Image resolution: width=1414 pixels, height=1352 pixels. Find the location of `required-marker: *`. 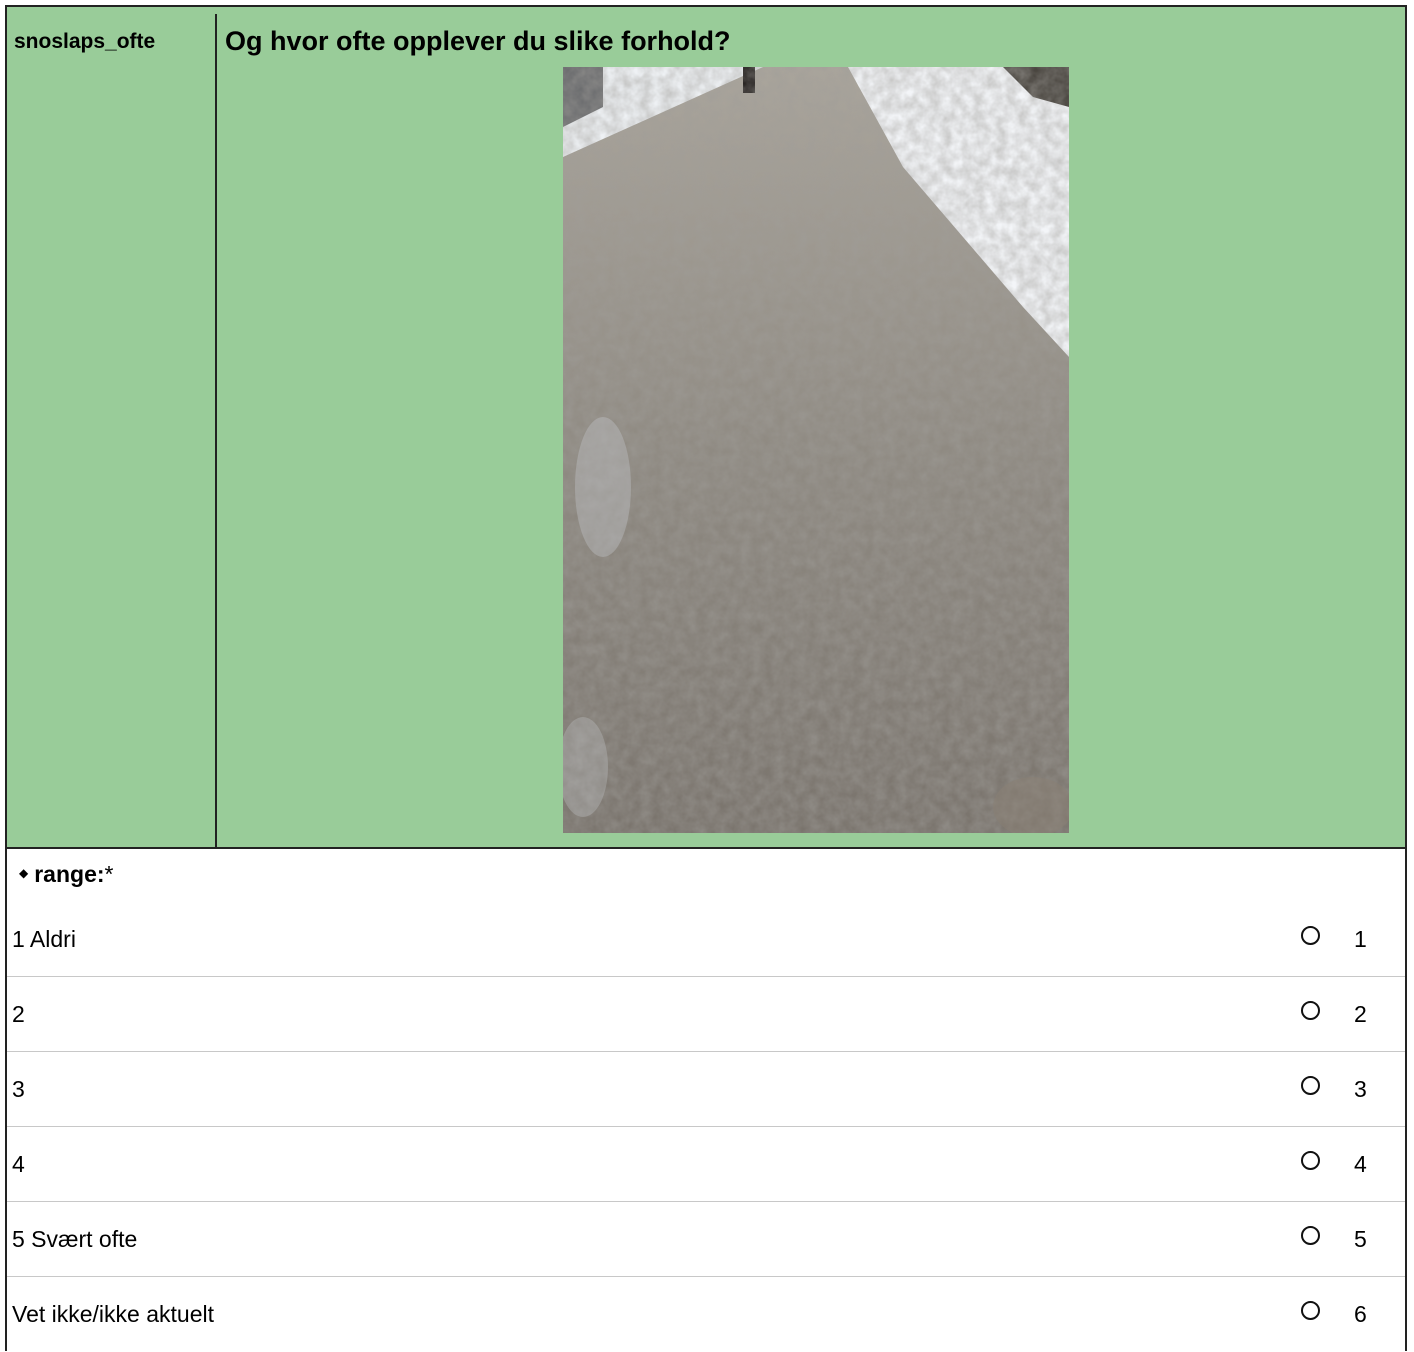

required-marker: * is located at coordinates (109, 874).